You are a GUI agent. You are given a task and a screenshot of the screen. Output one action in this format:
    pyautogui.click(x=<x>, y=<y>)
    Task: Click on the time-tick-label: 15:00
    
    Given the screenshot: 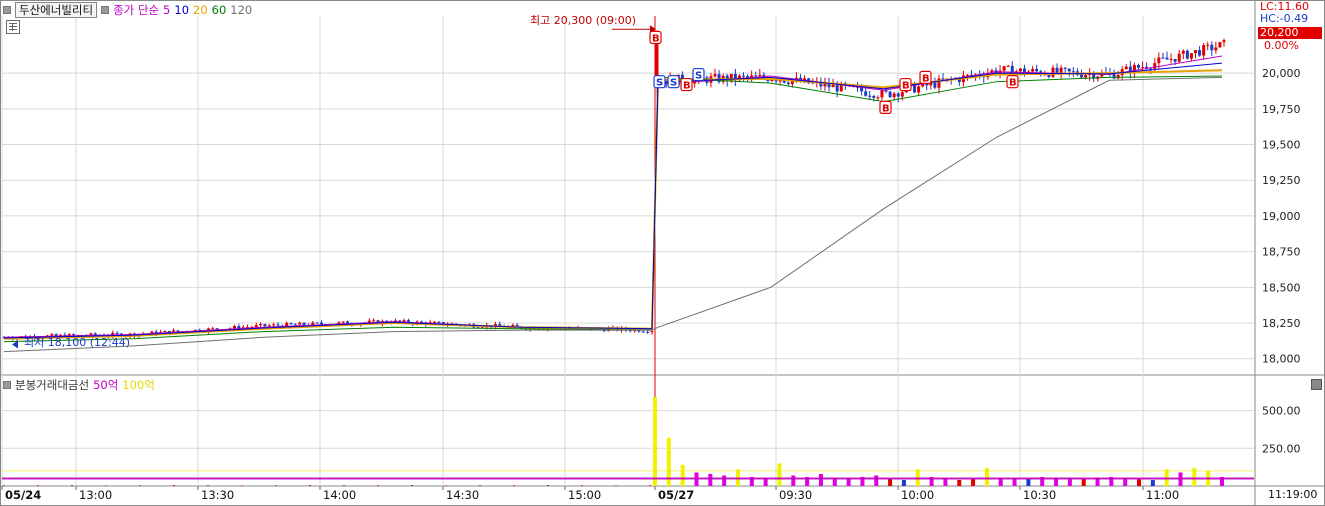 What is the action you would take?
    pyautogui.click(x=584, y=495)
    